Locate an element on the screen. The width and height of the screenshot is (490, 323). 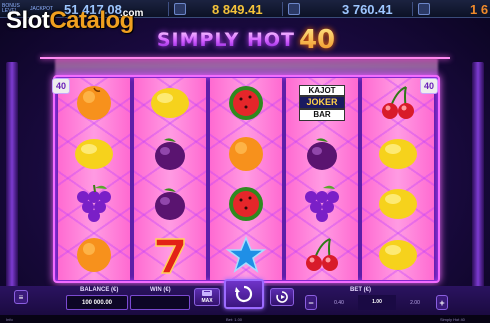
jackpot-value-4: 1 6 is located at coordinates (479, 9).